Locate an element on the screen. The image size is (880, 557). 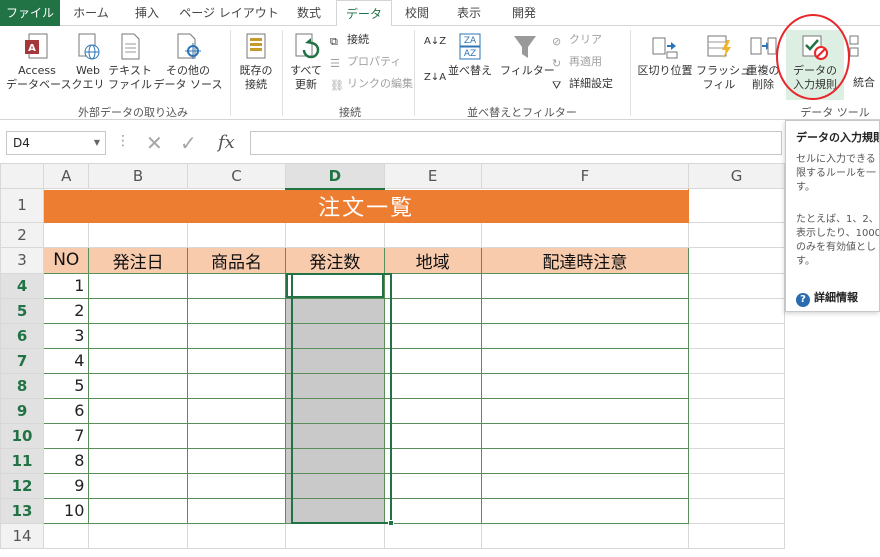
flash-fill-button: フラッシュ フィル is located at coordinates (723, 62).